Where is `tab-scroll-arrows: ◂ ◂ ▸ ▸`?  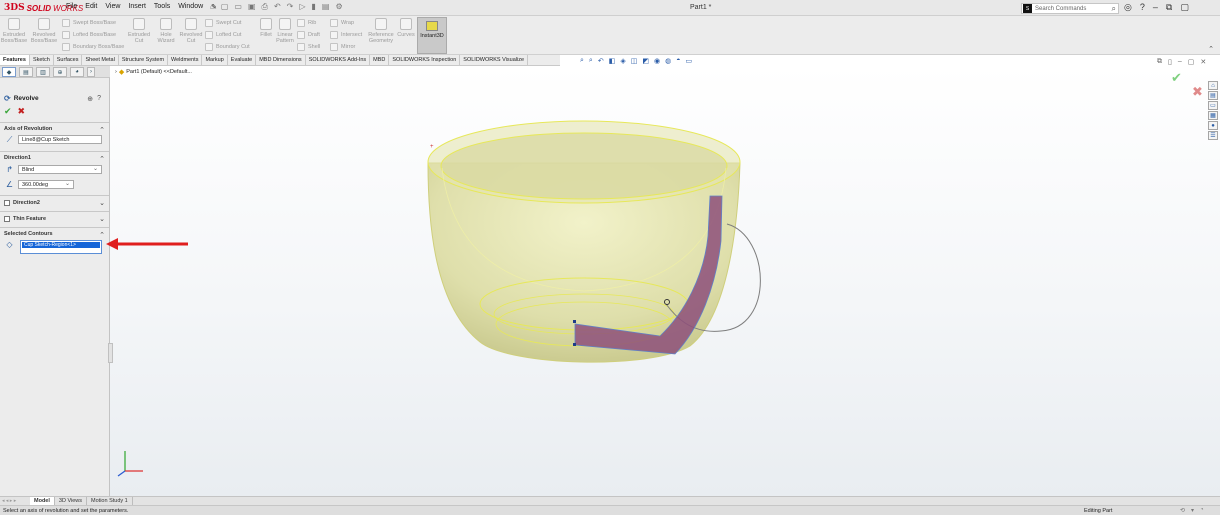
tab-scroll-arrows: ◂ ◂ ▸ ▸ is located at coordinates (15, 501).